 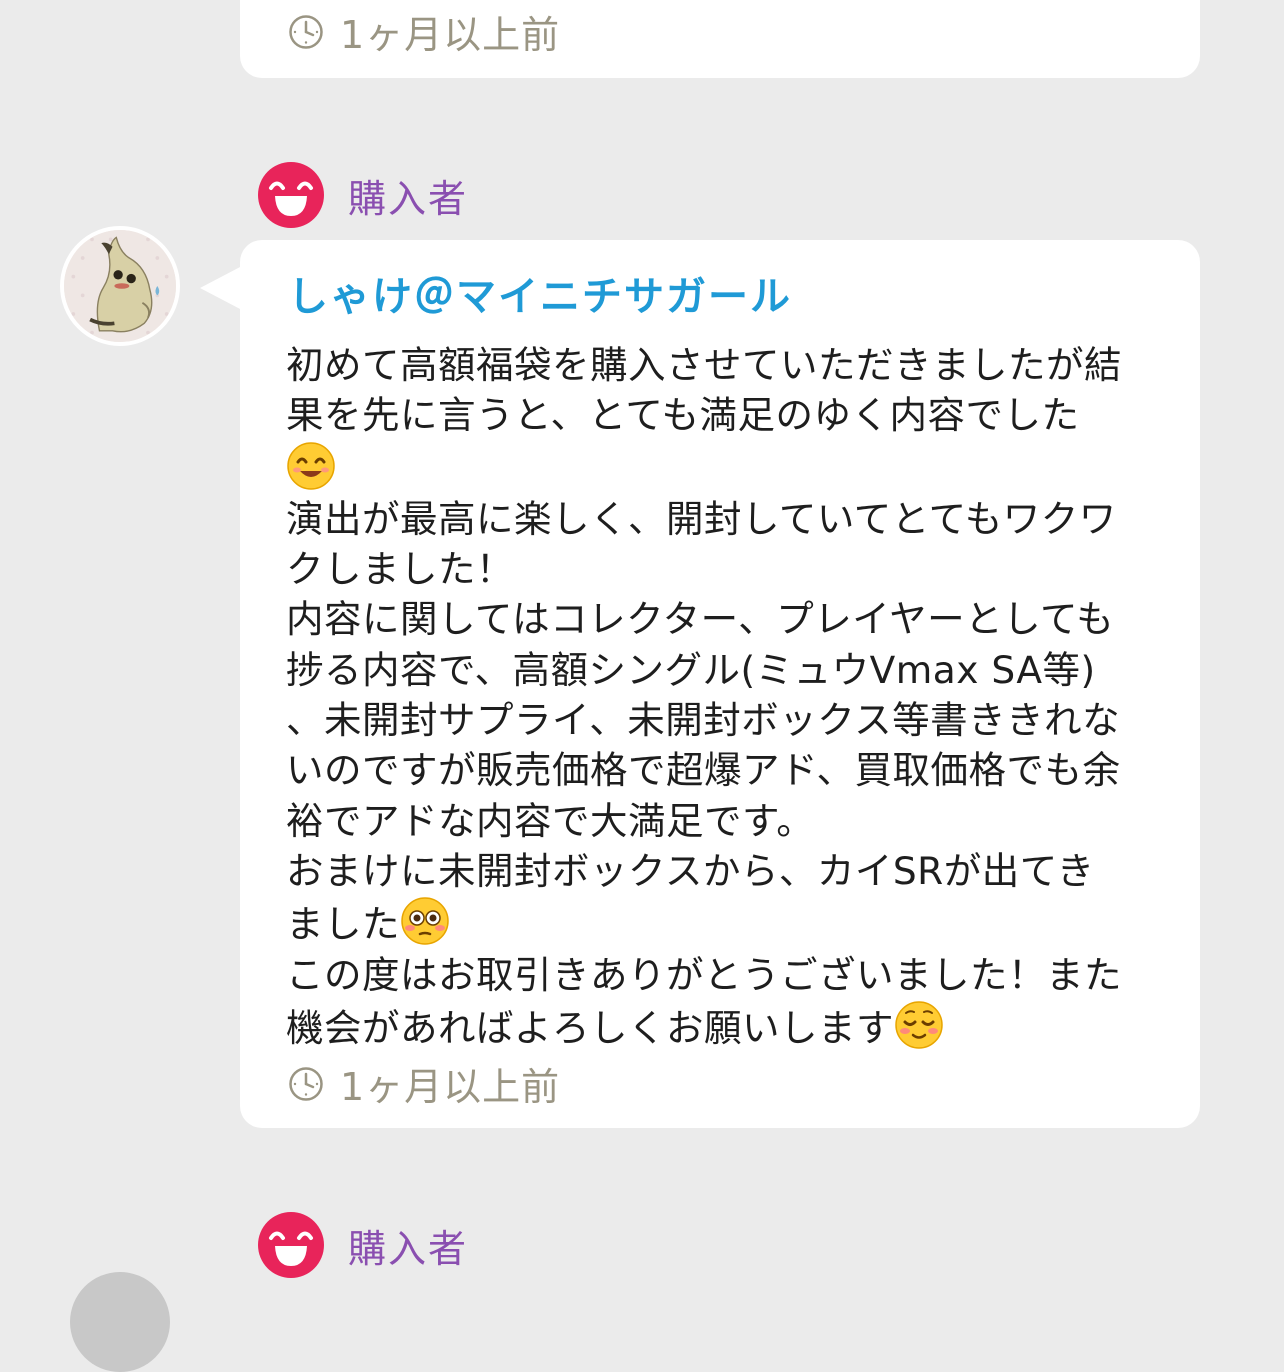 What do you see at coordinates (703, 720) in the screenshot?
I see `review-line: 、未開封サプライ、未開封ボックス等書ききれな` at bounding box center [703, 720].